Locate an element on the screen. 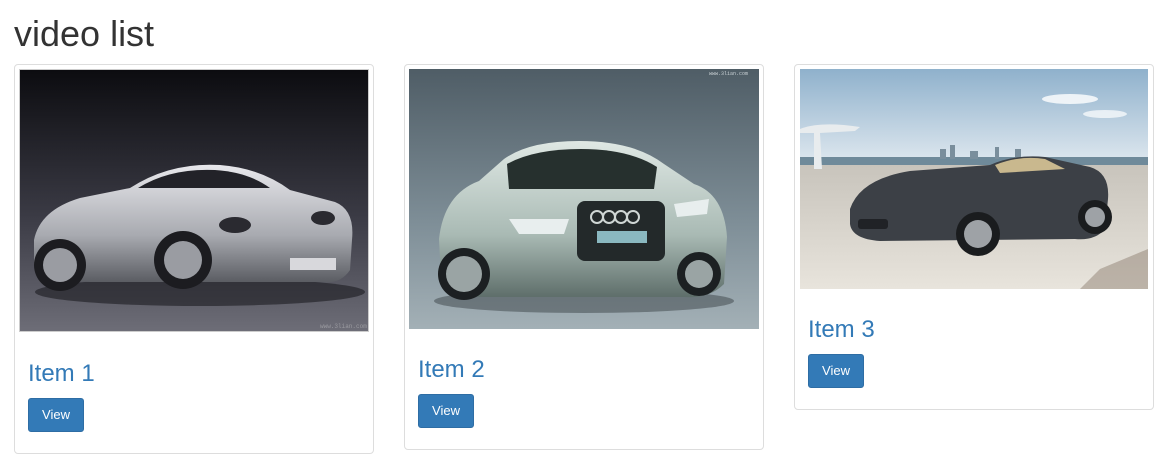  item-title-1: Item 1 is located at coordinates (61, 374).